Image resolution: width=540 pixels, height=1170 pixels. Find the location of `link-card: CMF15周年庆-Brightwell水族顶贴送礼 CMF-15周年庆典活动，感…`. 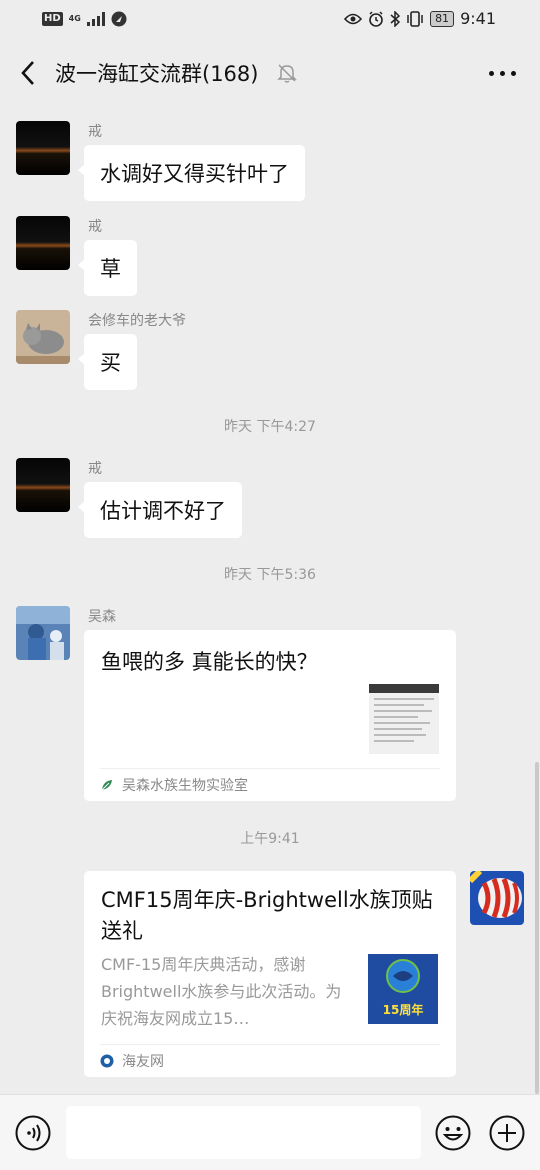

link-card: CMF15周年庆-Brightwell水族顶贴送礼 CMF-15周年庆典活动，感… is located at coordinates (270, 974).